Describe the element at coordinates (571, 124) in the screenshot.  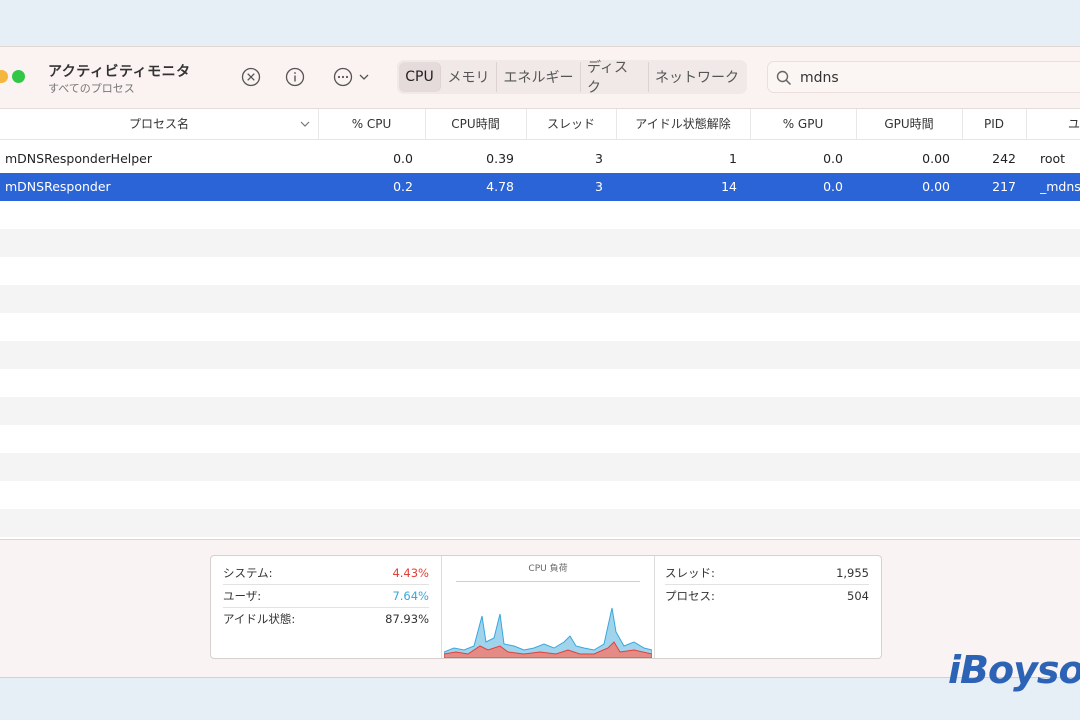
I see `column-header-threads: スレッド` at that location.